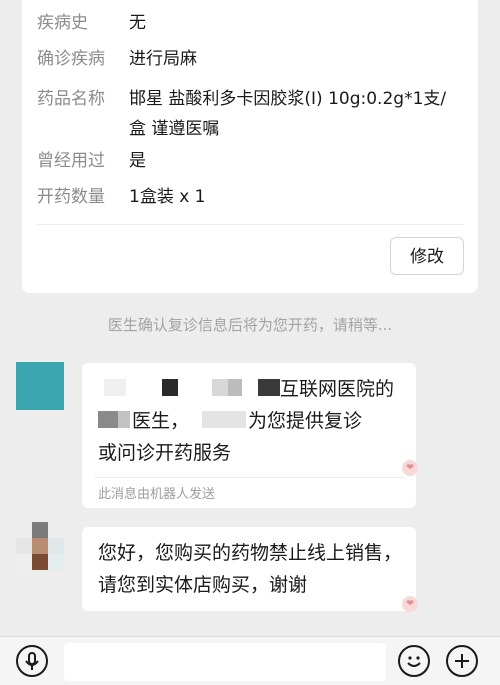 This screenshot has height=685, width=500. Describe the element at coordinates (62, 23) in the screenshot. I see `row-label: 疾病史` at that location.